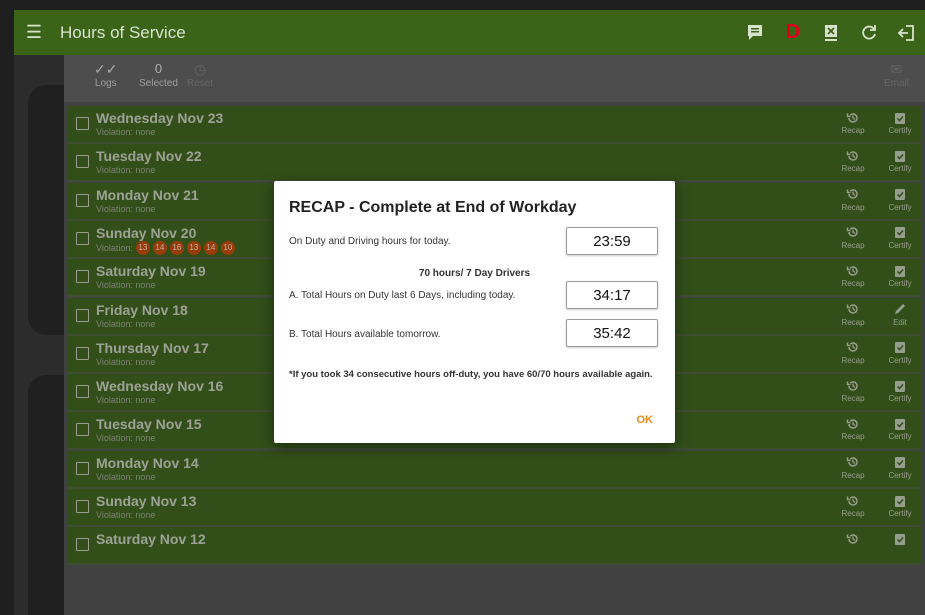 This screenshot has height=615, width=925. Describe the element at coordinates (469, 32) in the screenshot. I see `app-bar: ☰ Hours of Service D` at that location.